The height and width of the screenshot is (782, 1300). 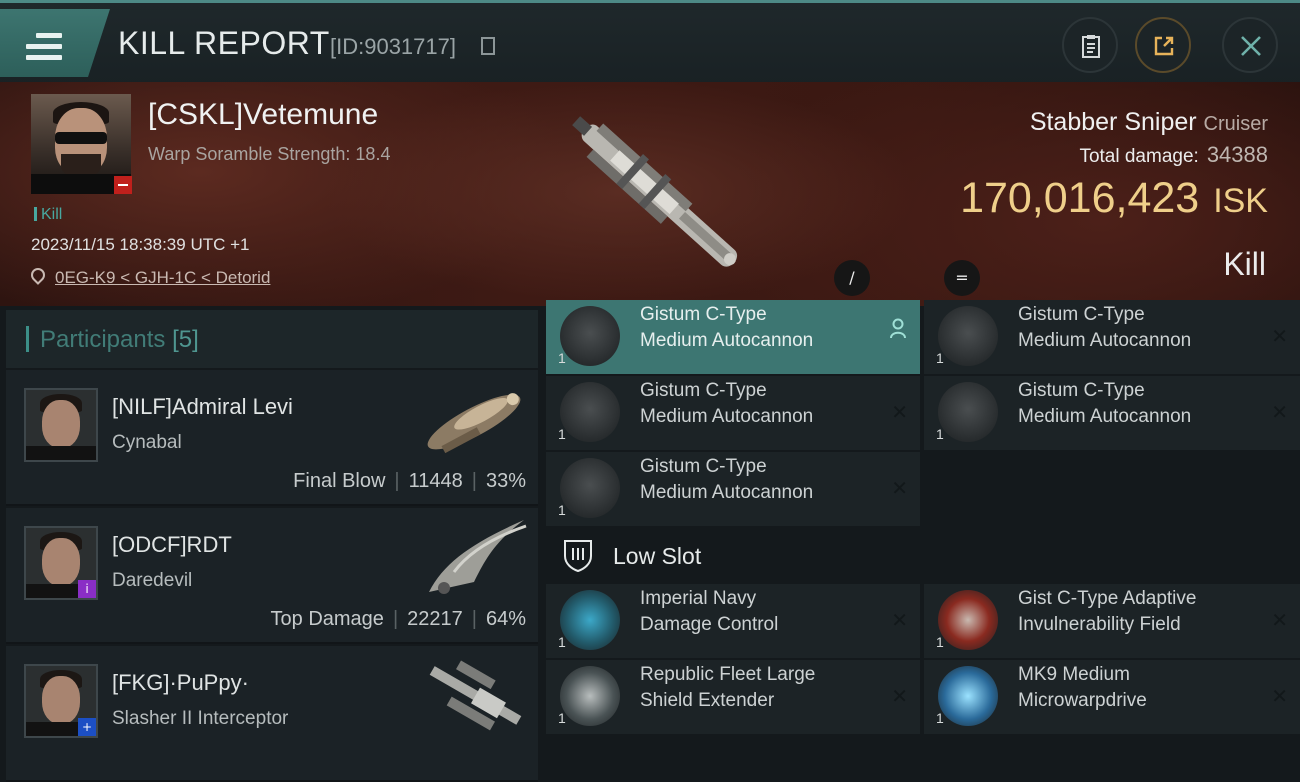 I want to click on total-damage: Total damage: 34388, so click(x=1134, y=155).